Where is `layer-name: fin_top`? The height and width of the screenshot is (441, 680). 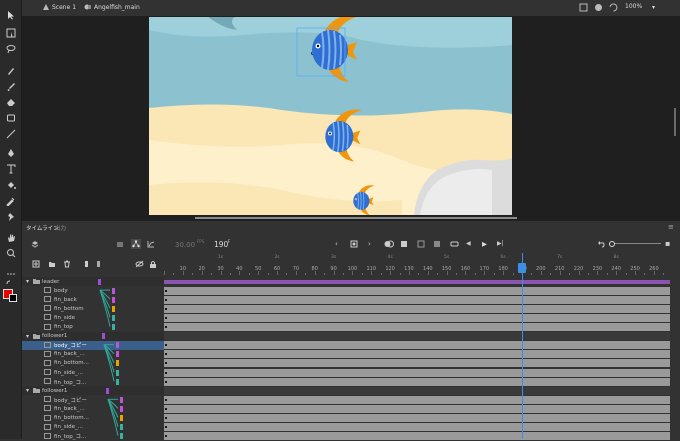 layer-name: fin_top is located at coordinates (63, 327).